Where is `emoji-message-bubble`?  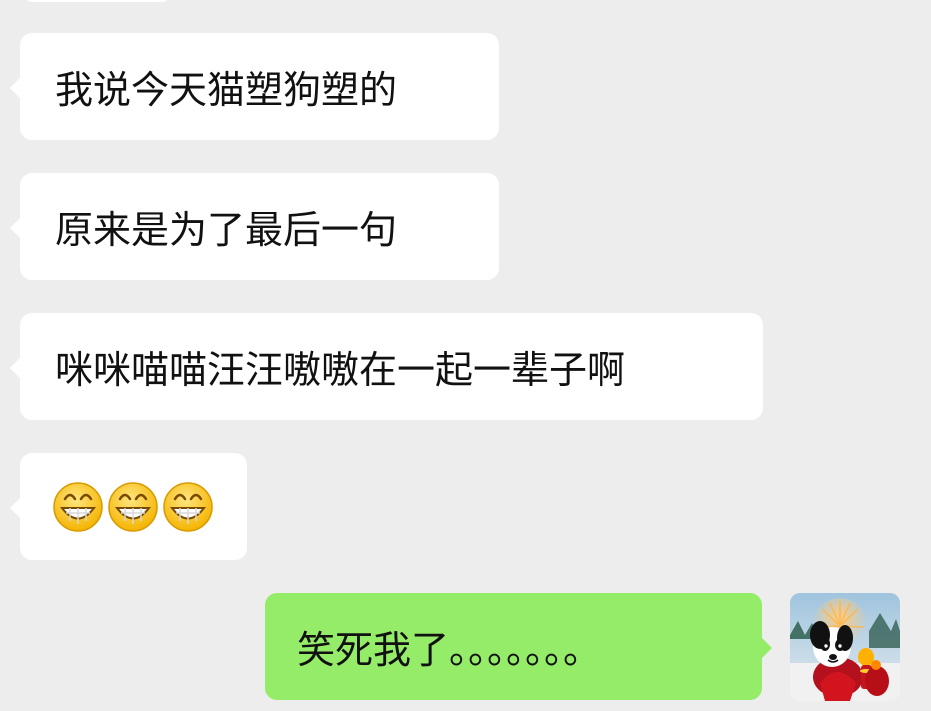 emoji-message-bubble is located at coordinates (128, 506).